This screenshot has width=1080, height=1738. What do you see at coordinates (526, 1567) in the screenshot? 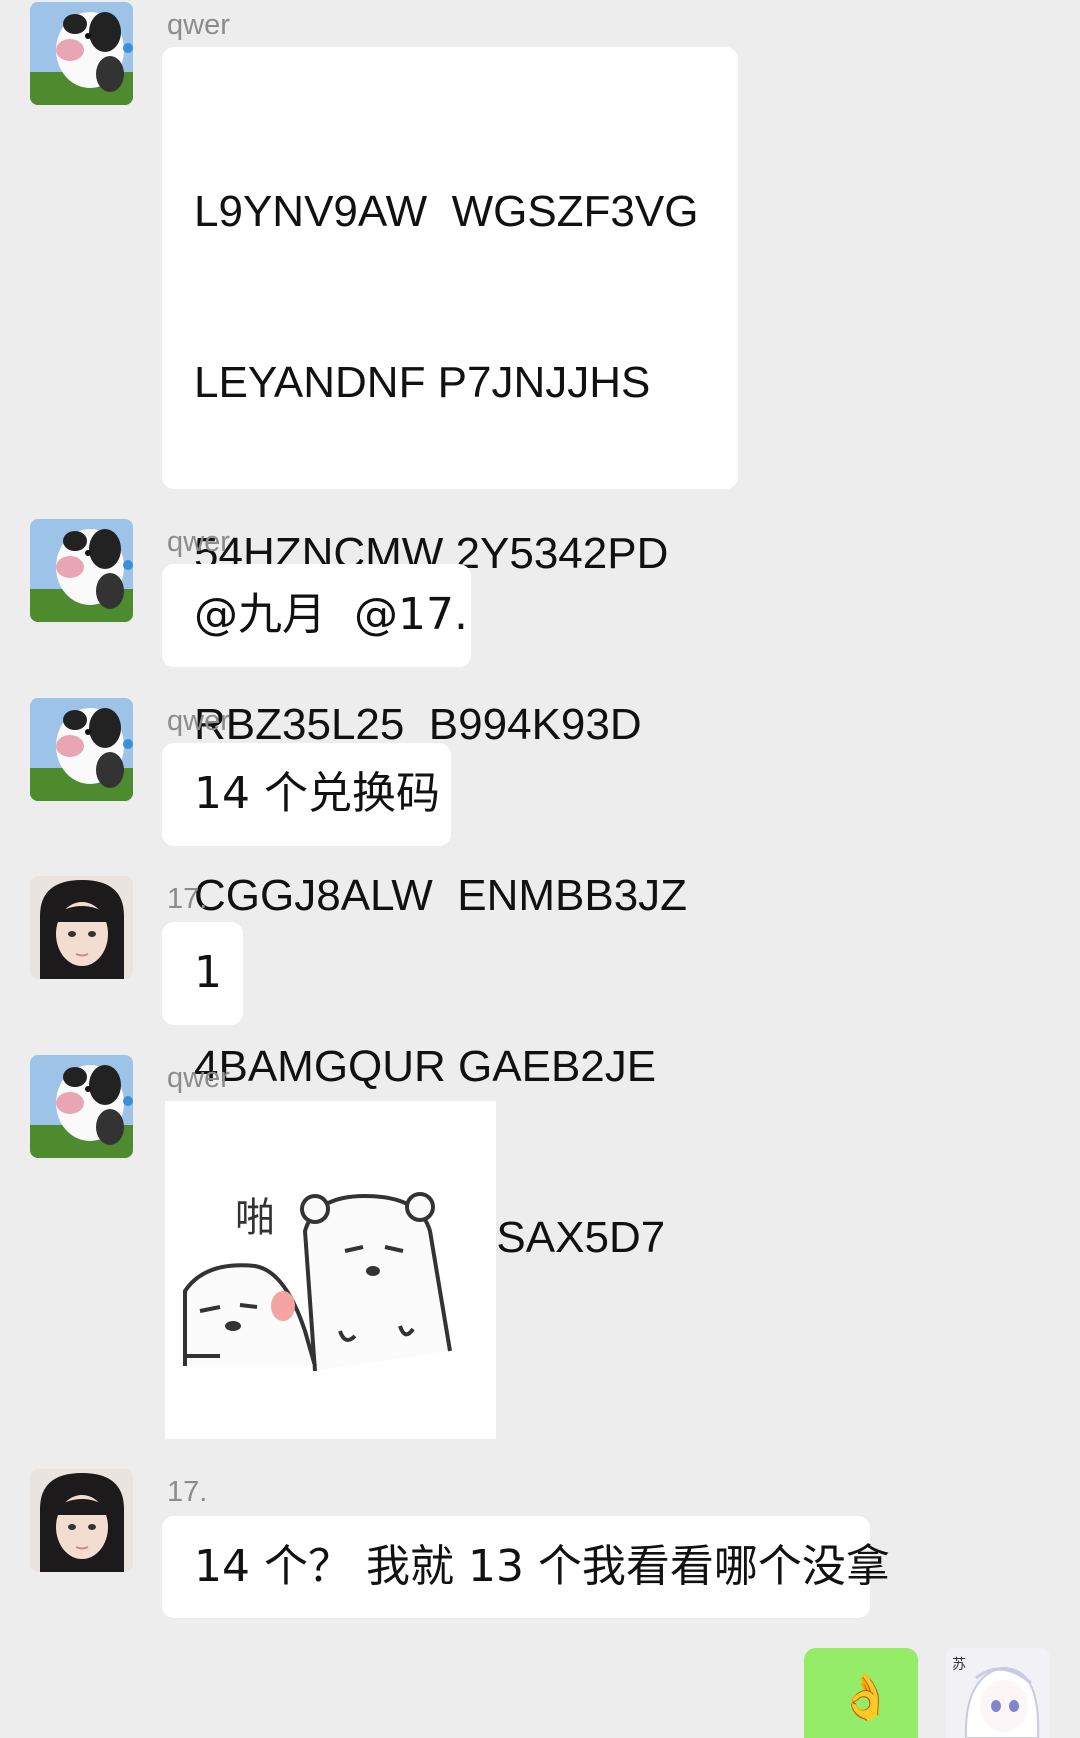
I see `message-bubble: 14 个？ 我就 13 个我看看哪个没拿` at bounding box center [526, 1567].